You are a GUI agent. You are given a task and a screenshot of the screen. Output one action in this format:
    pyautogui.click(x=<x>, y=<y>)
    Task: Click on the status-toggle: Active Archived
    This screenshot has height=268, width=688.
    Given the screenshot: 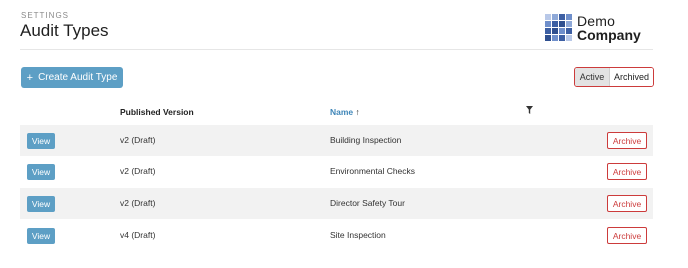 What is the action you would take?
    pyautogui.click(x=614, y=77)
    